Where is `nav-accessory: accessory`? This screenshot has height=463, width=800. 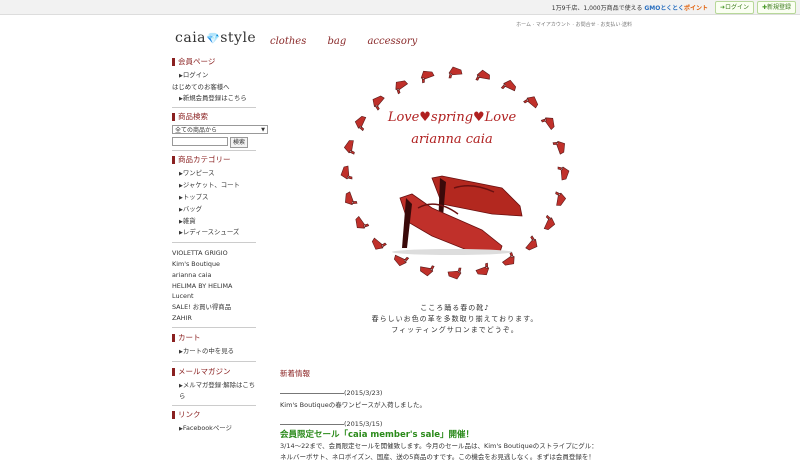
nav-accessory: accessory is located at coordinates (392, 41).